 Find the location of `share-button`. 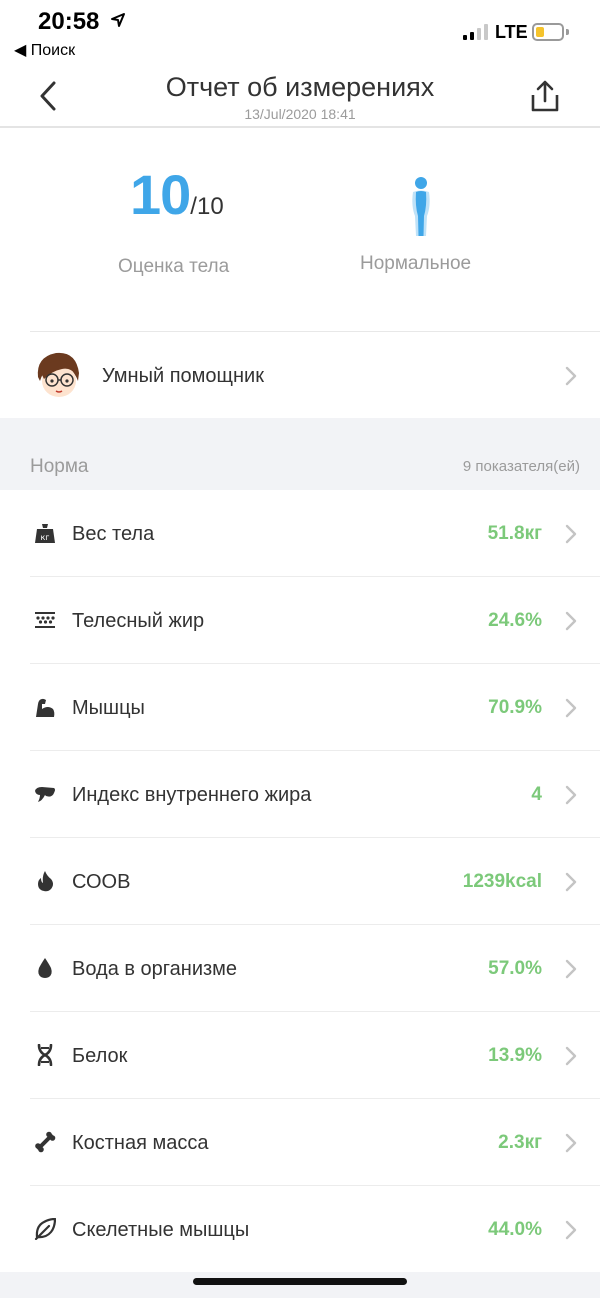

share-button is located at coordinates (545, 96).